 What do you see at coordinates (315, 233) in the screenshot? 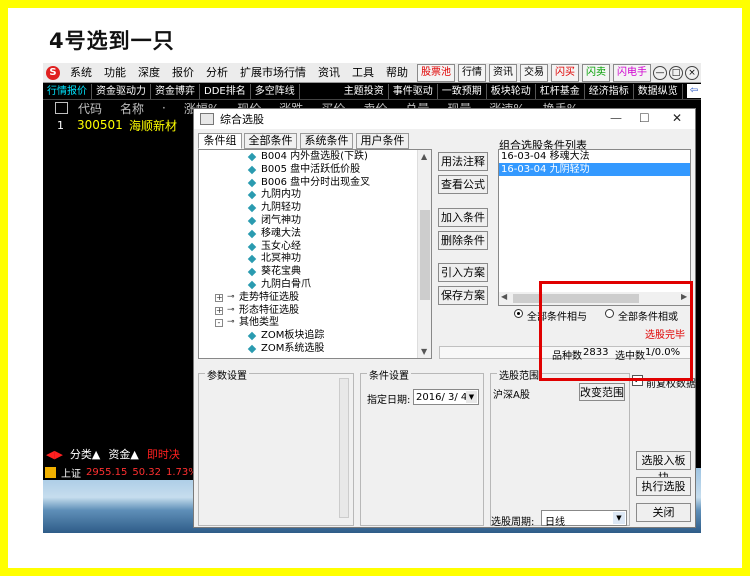
I see `tree-item: 移魂大法` at bounding box center [315, 233].